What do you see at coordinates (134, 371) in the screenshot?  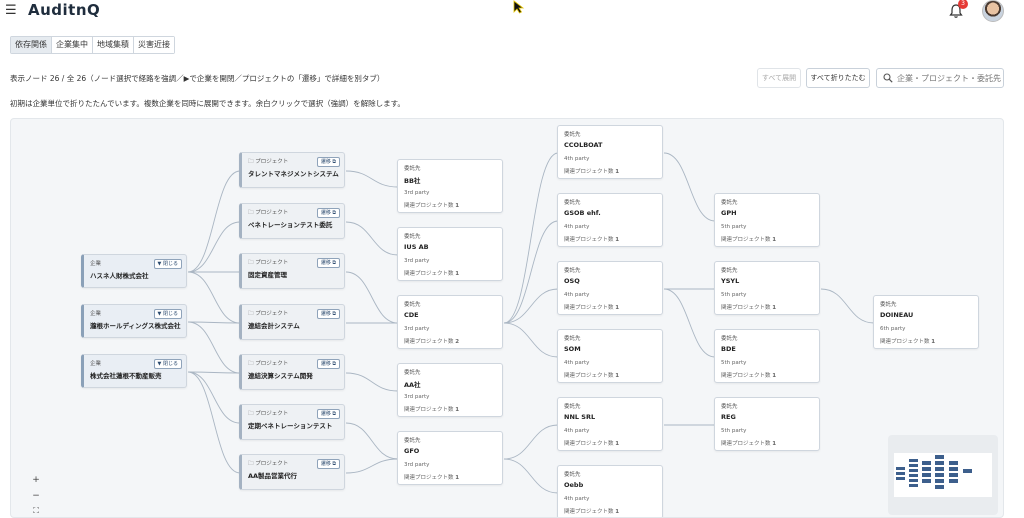 I see `company-node: 企業 ▼ 閉じる 株式会社蓮根不動産販売` at bounding box center [134, 371].